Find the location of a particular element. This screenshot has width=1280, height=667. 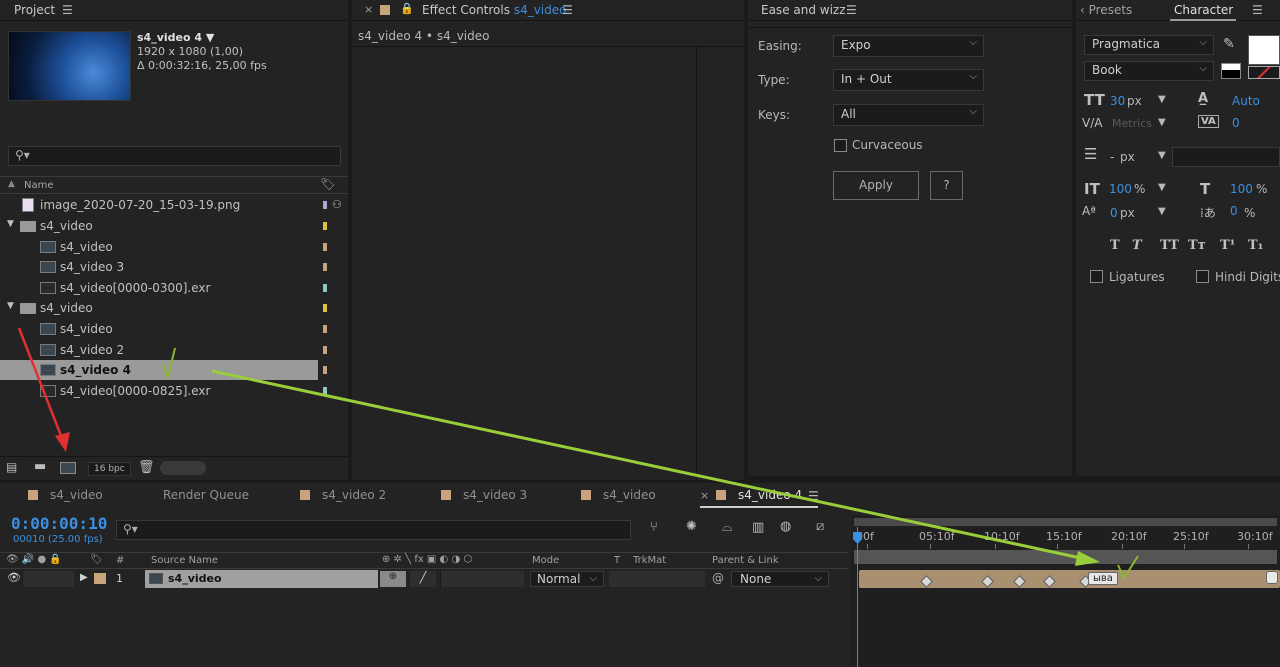

footer-slider is located at coordinates (183, 468).